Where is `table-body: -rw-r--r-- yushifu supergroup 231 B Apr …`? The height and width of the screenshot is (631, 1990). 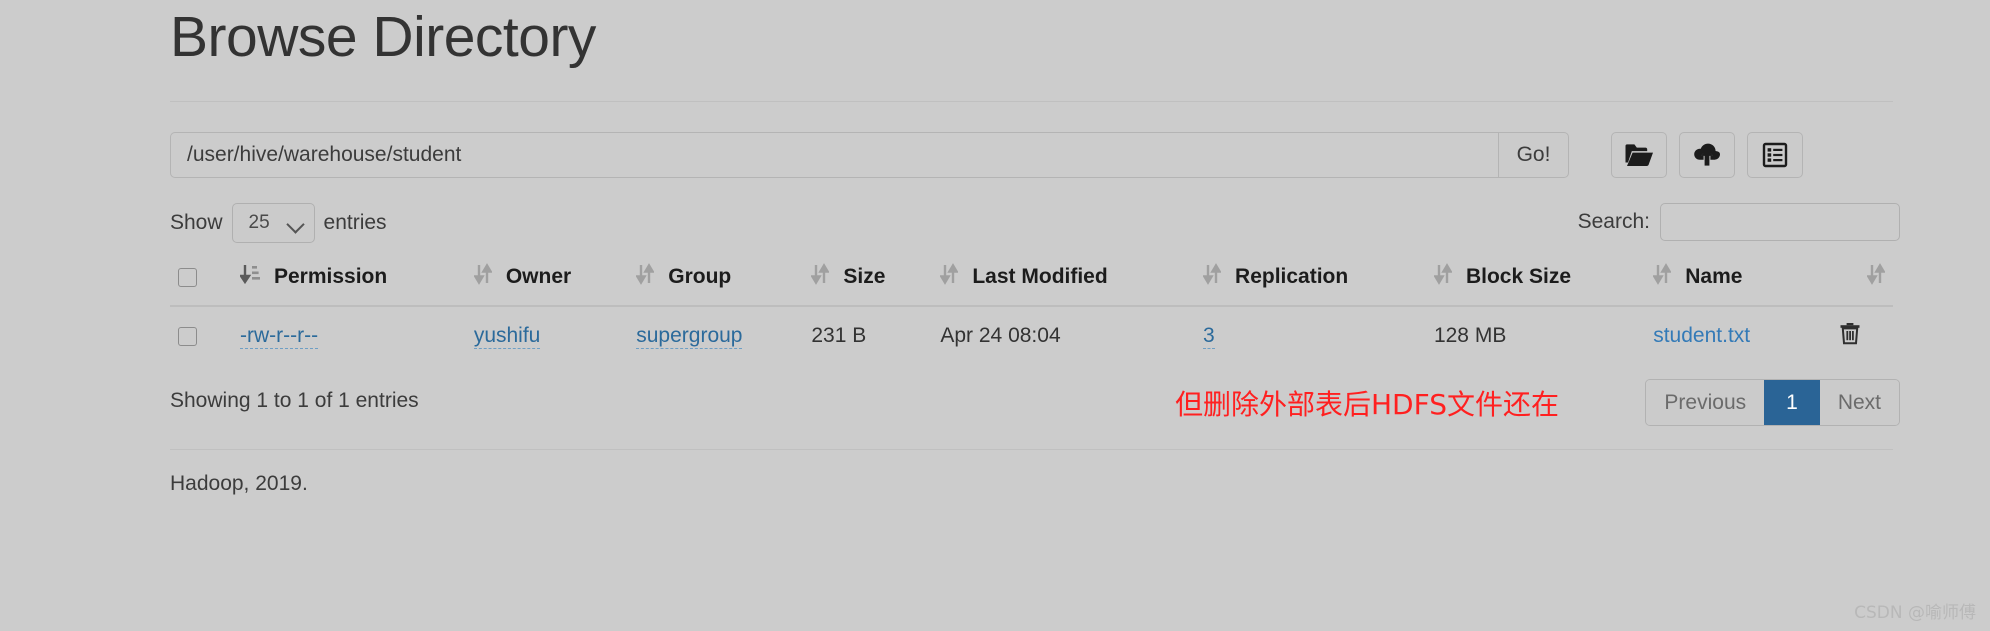
table-body: -rw-r--r-- yushifu supergroup 231 B Apr … is located at coordinates (1031, 335).